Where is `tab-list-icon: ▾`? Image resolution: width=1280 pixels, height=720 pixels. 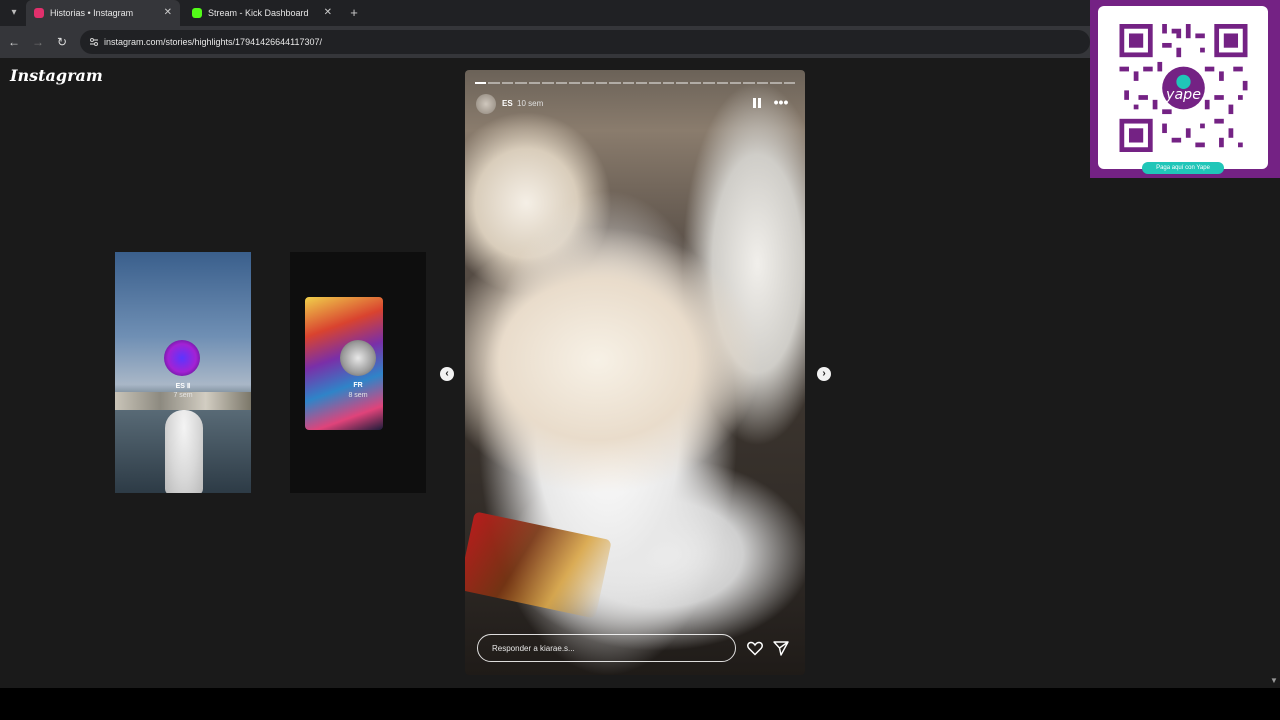
tab-list-icon: ▾ is located at coordinates (14, 13).